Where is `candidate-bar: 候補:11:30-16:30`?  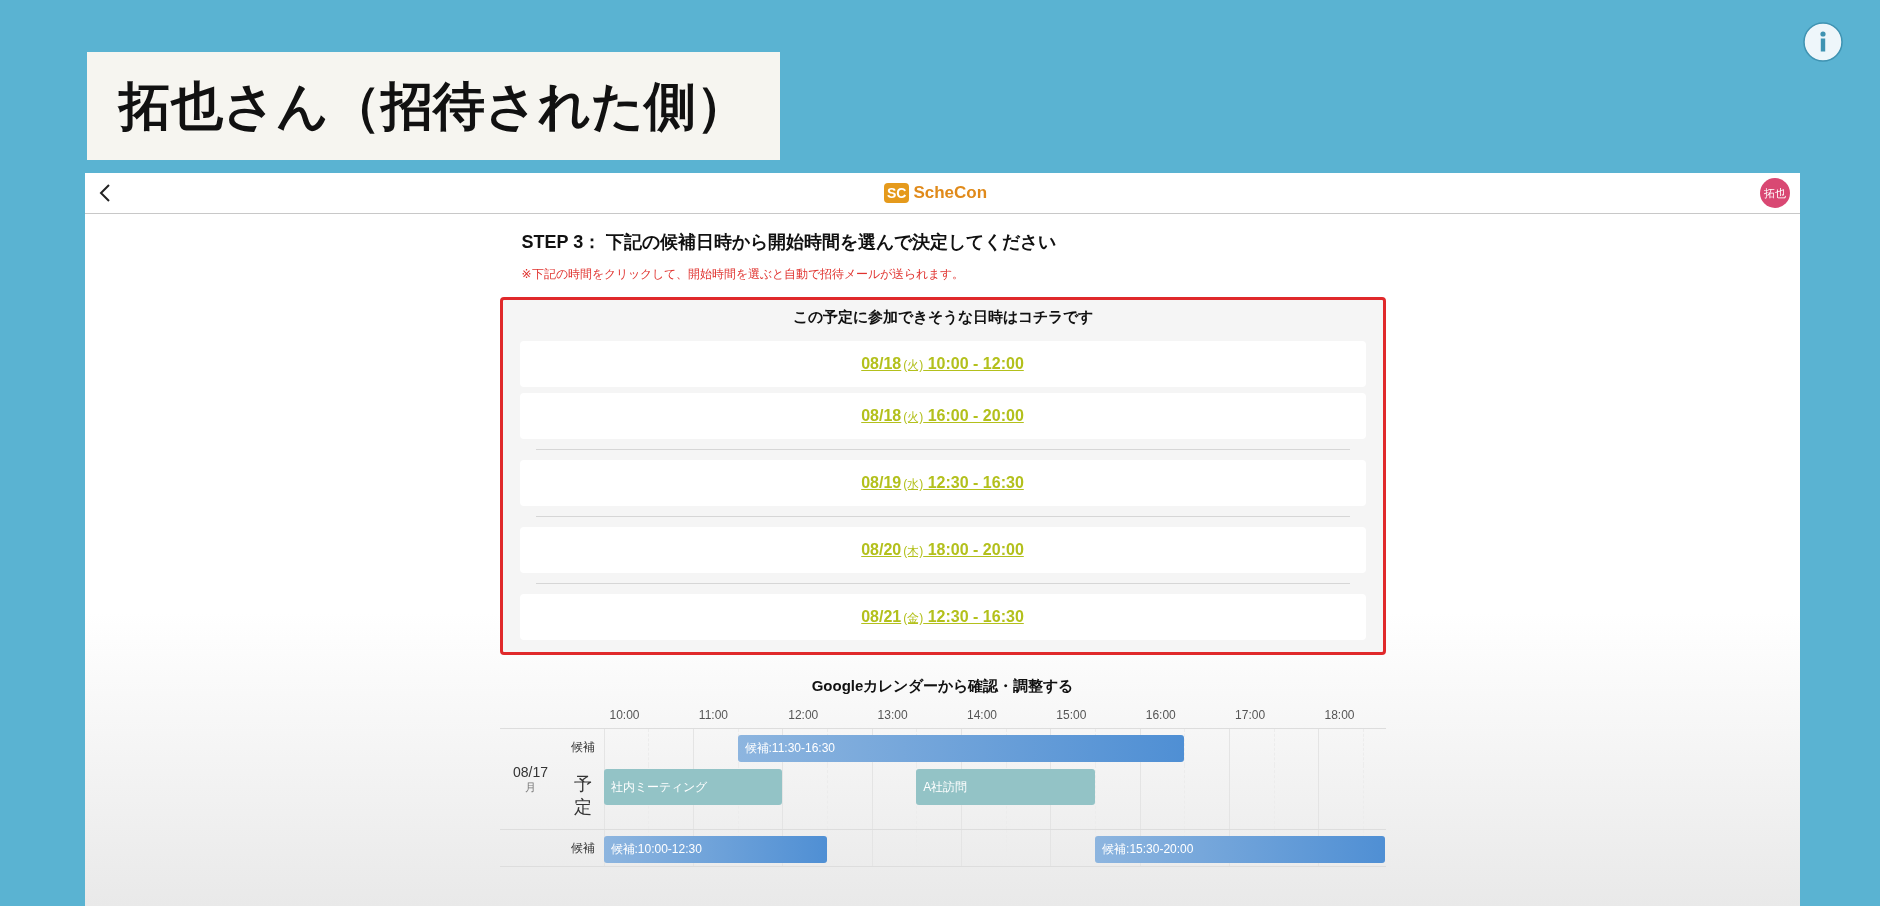 candidate-bar: 候補:11:30-16:30 is located at coordinates (961, 748).